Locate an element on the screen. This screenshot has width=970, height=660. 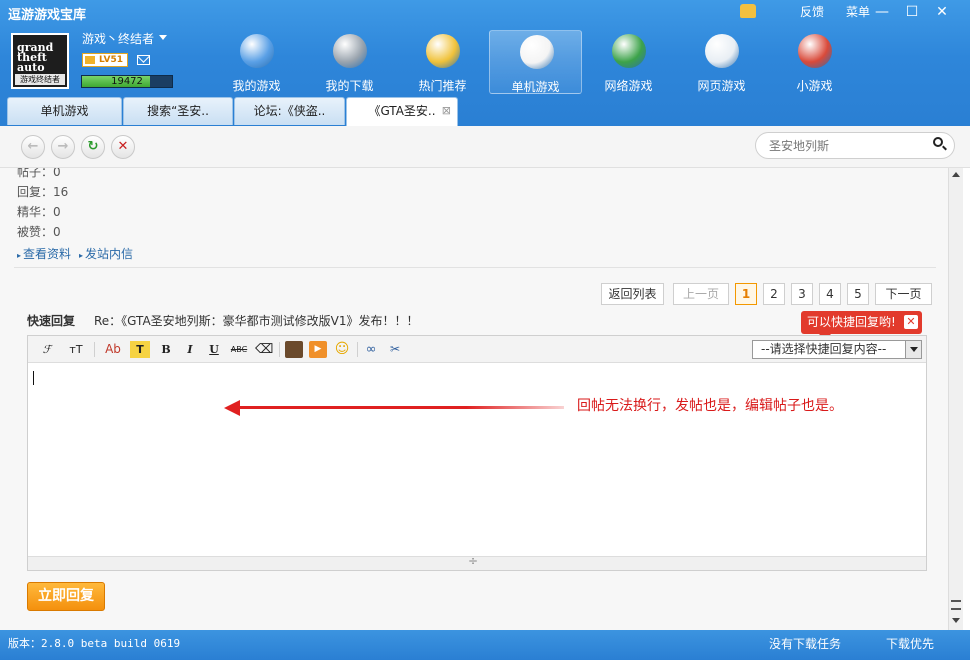
app-title: 逗游游戏宝库 is located at coordinates (47, 15).